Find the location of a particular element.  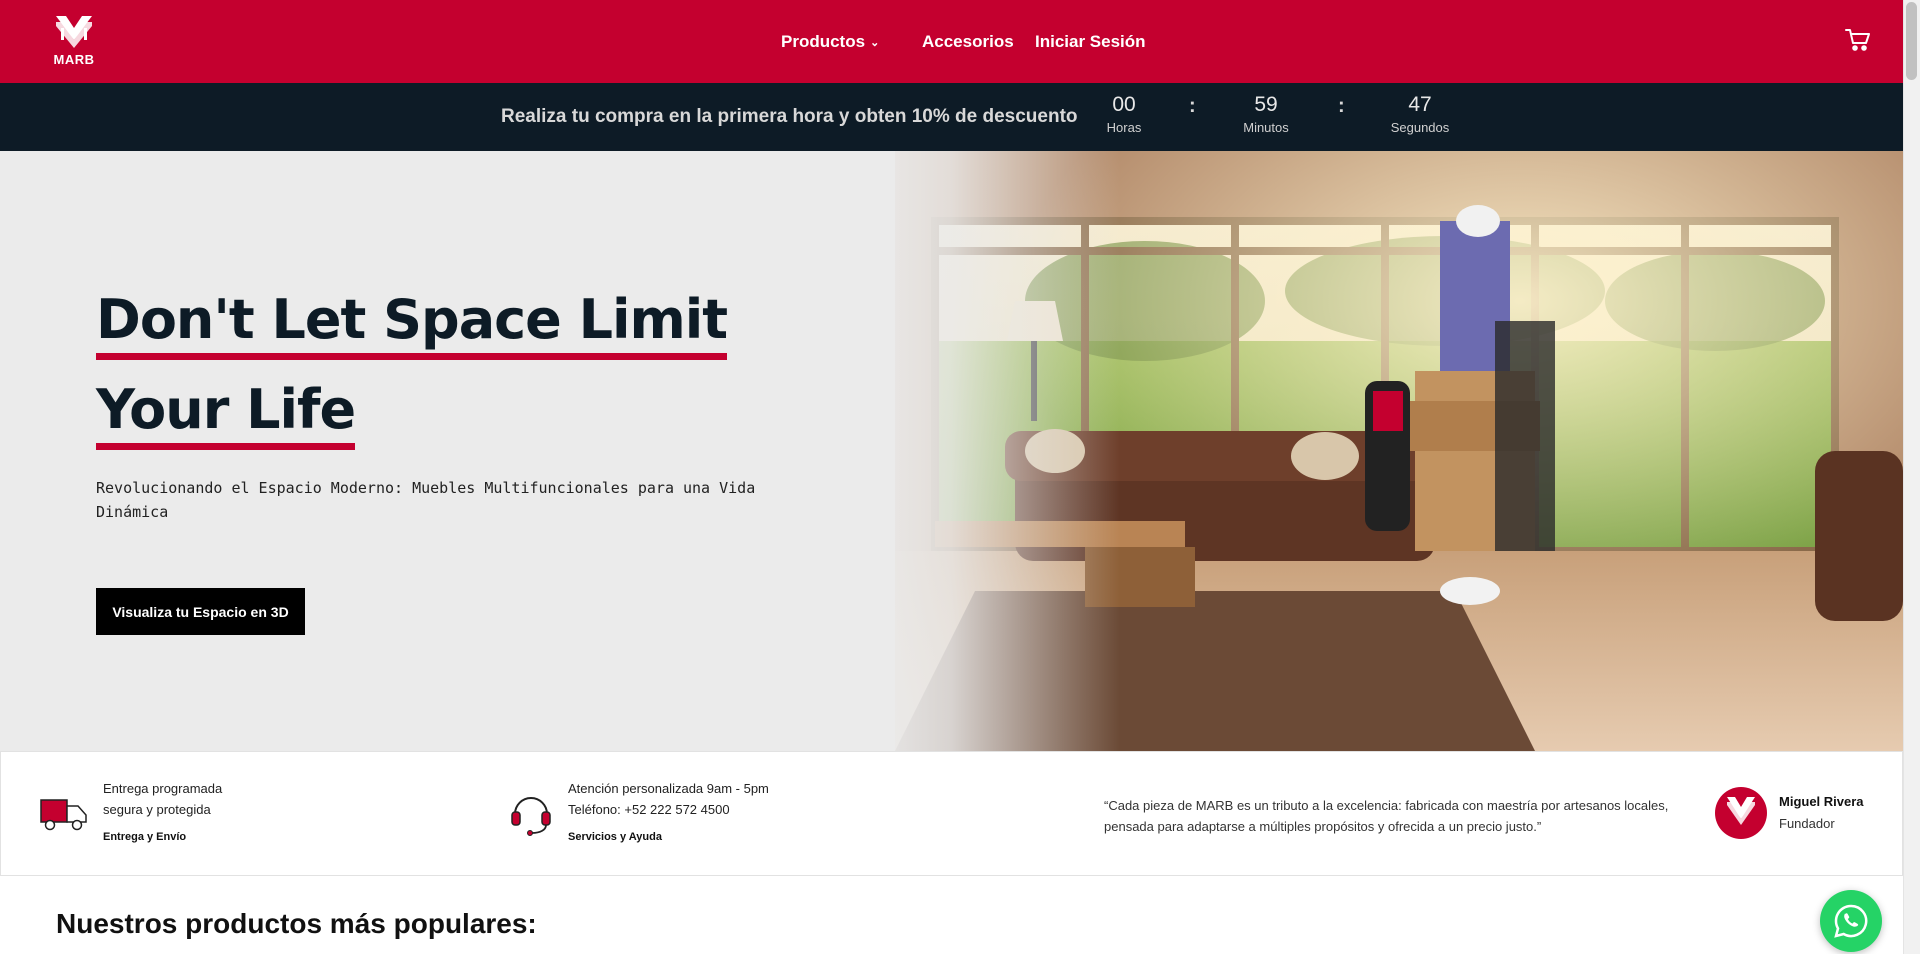

countdown-hours-label: Horas is located at coordinates (1124, 127).